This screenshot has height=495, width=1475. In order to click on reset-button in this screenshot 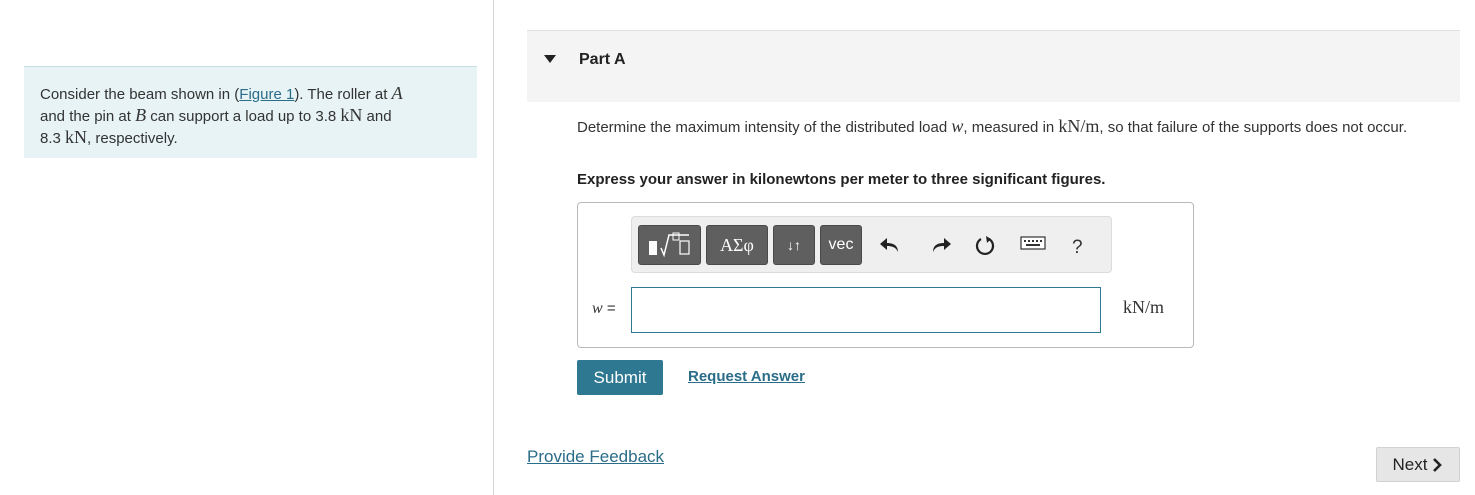, I will do `click(985, 246)`.